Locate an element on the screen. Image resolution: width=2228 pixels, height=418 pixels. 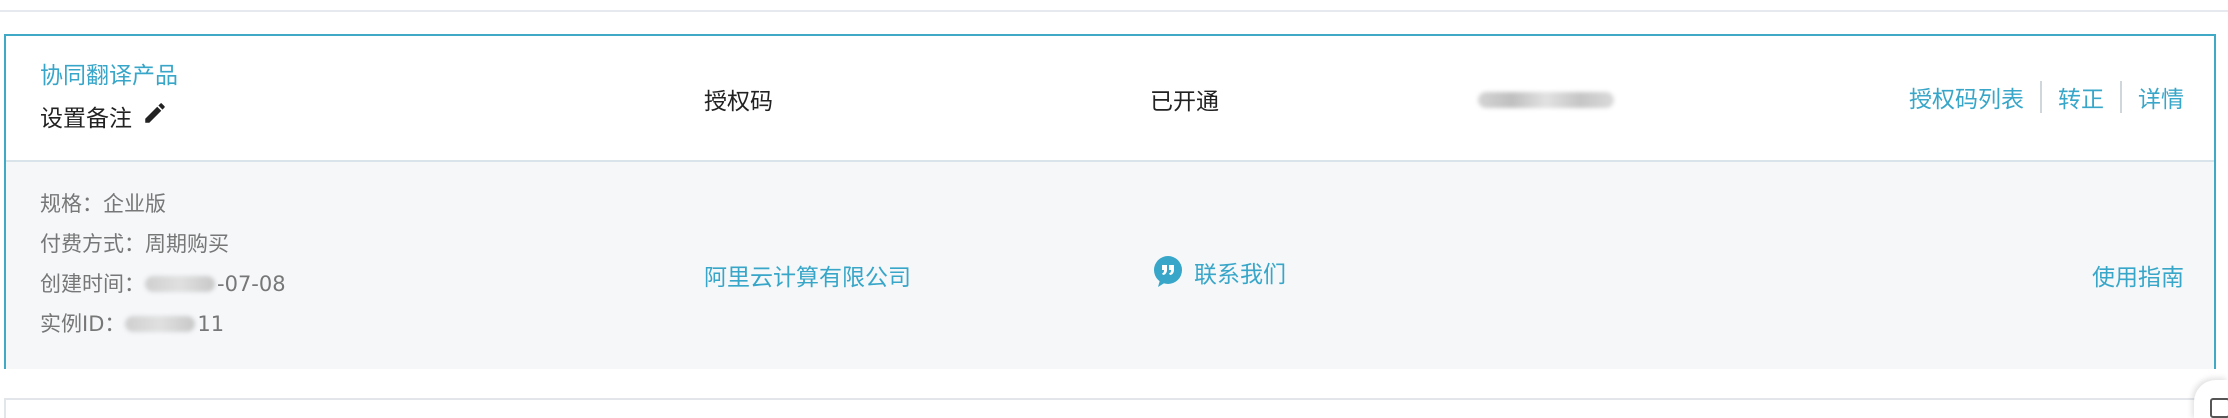
set-remark-button: 设置备注 is located at coordinates (104, 116).